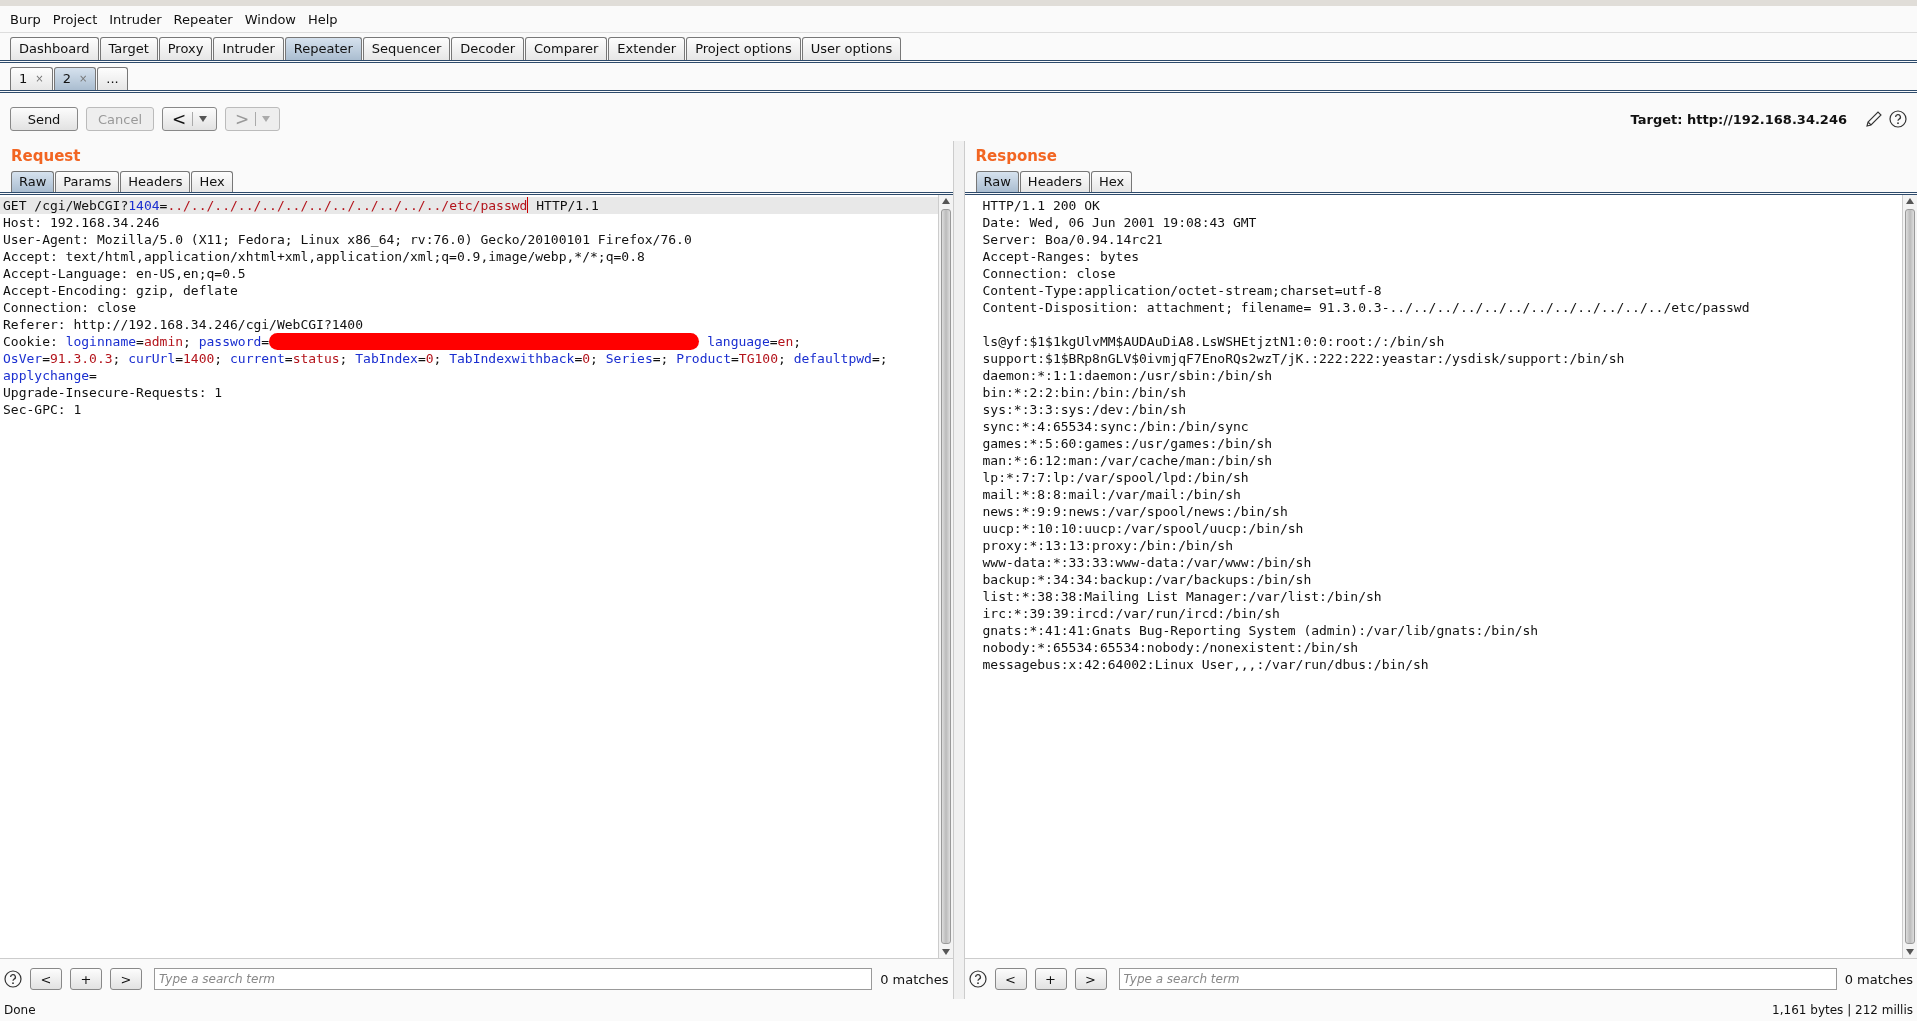  I want to click on tool-tab: Repeater, so click(323, 48).